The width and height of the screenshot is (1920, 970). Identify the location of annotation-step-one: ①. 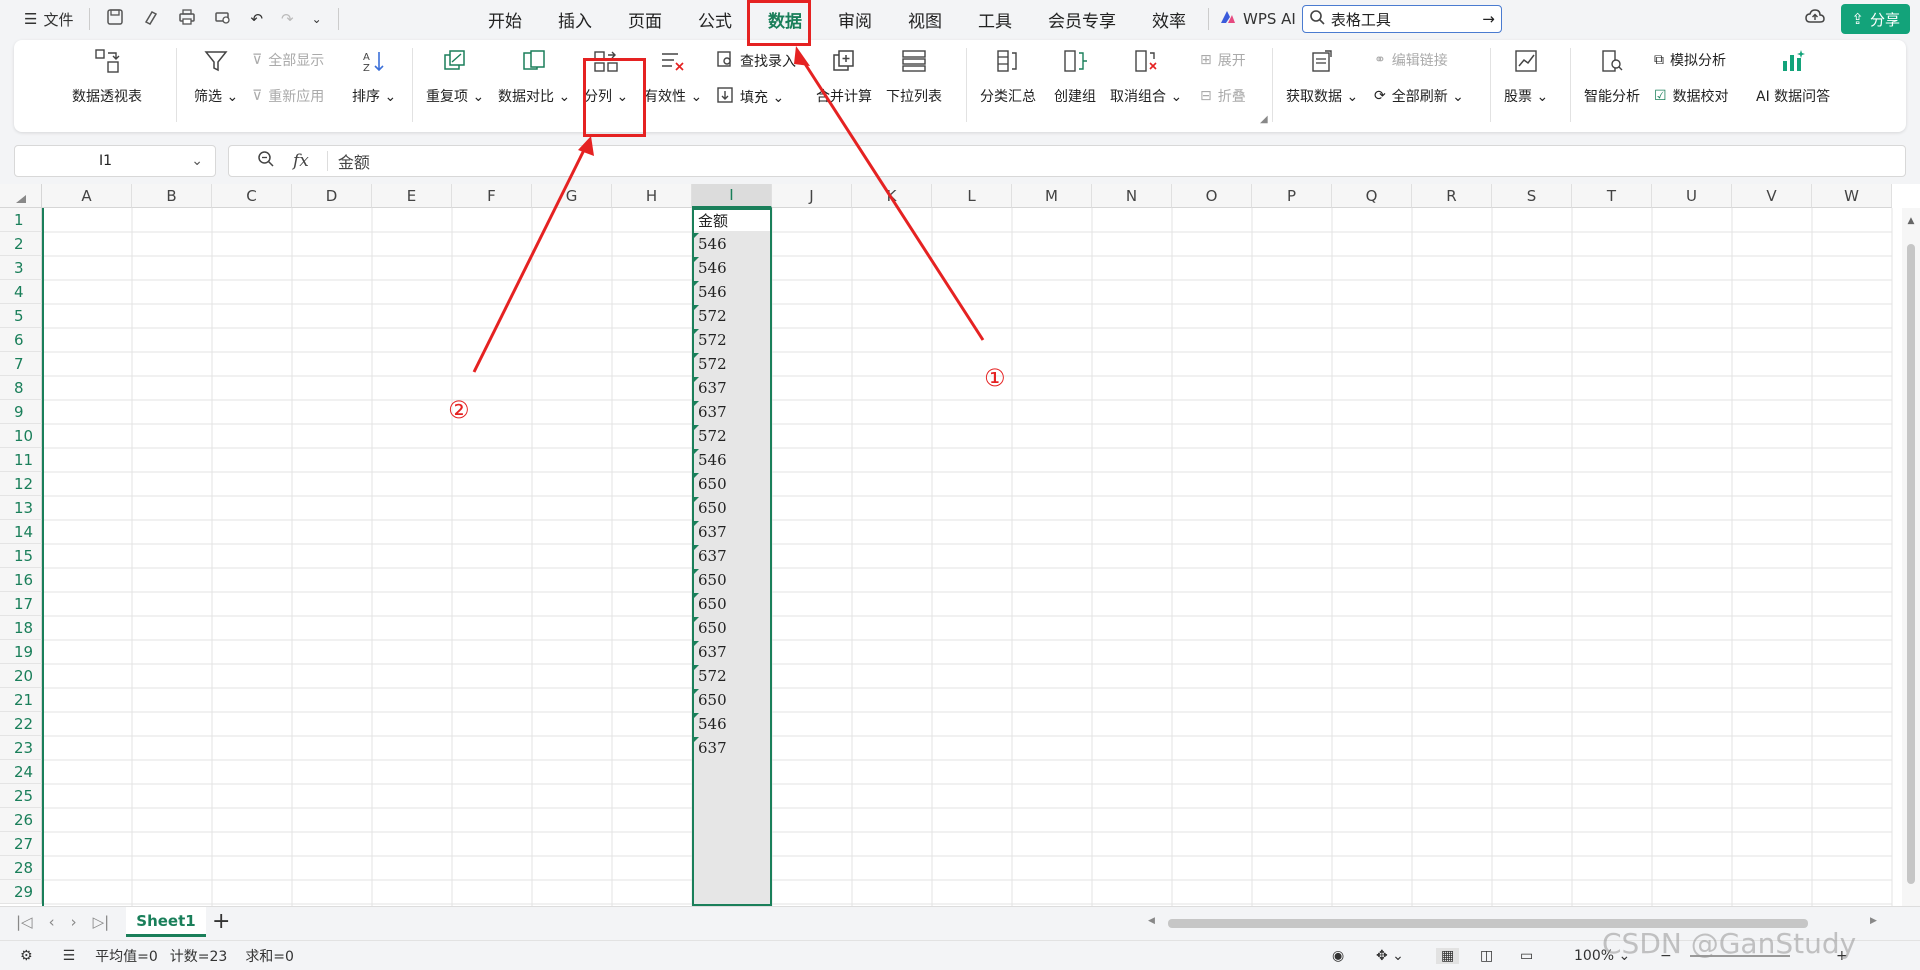
(995, 378).